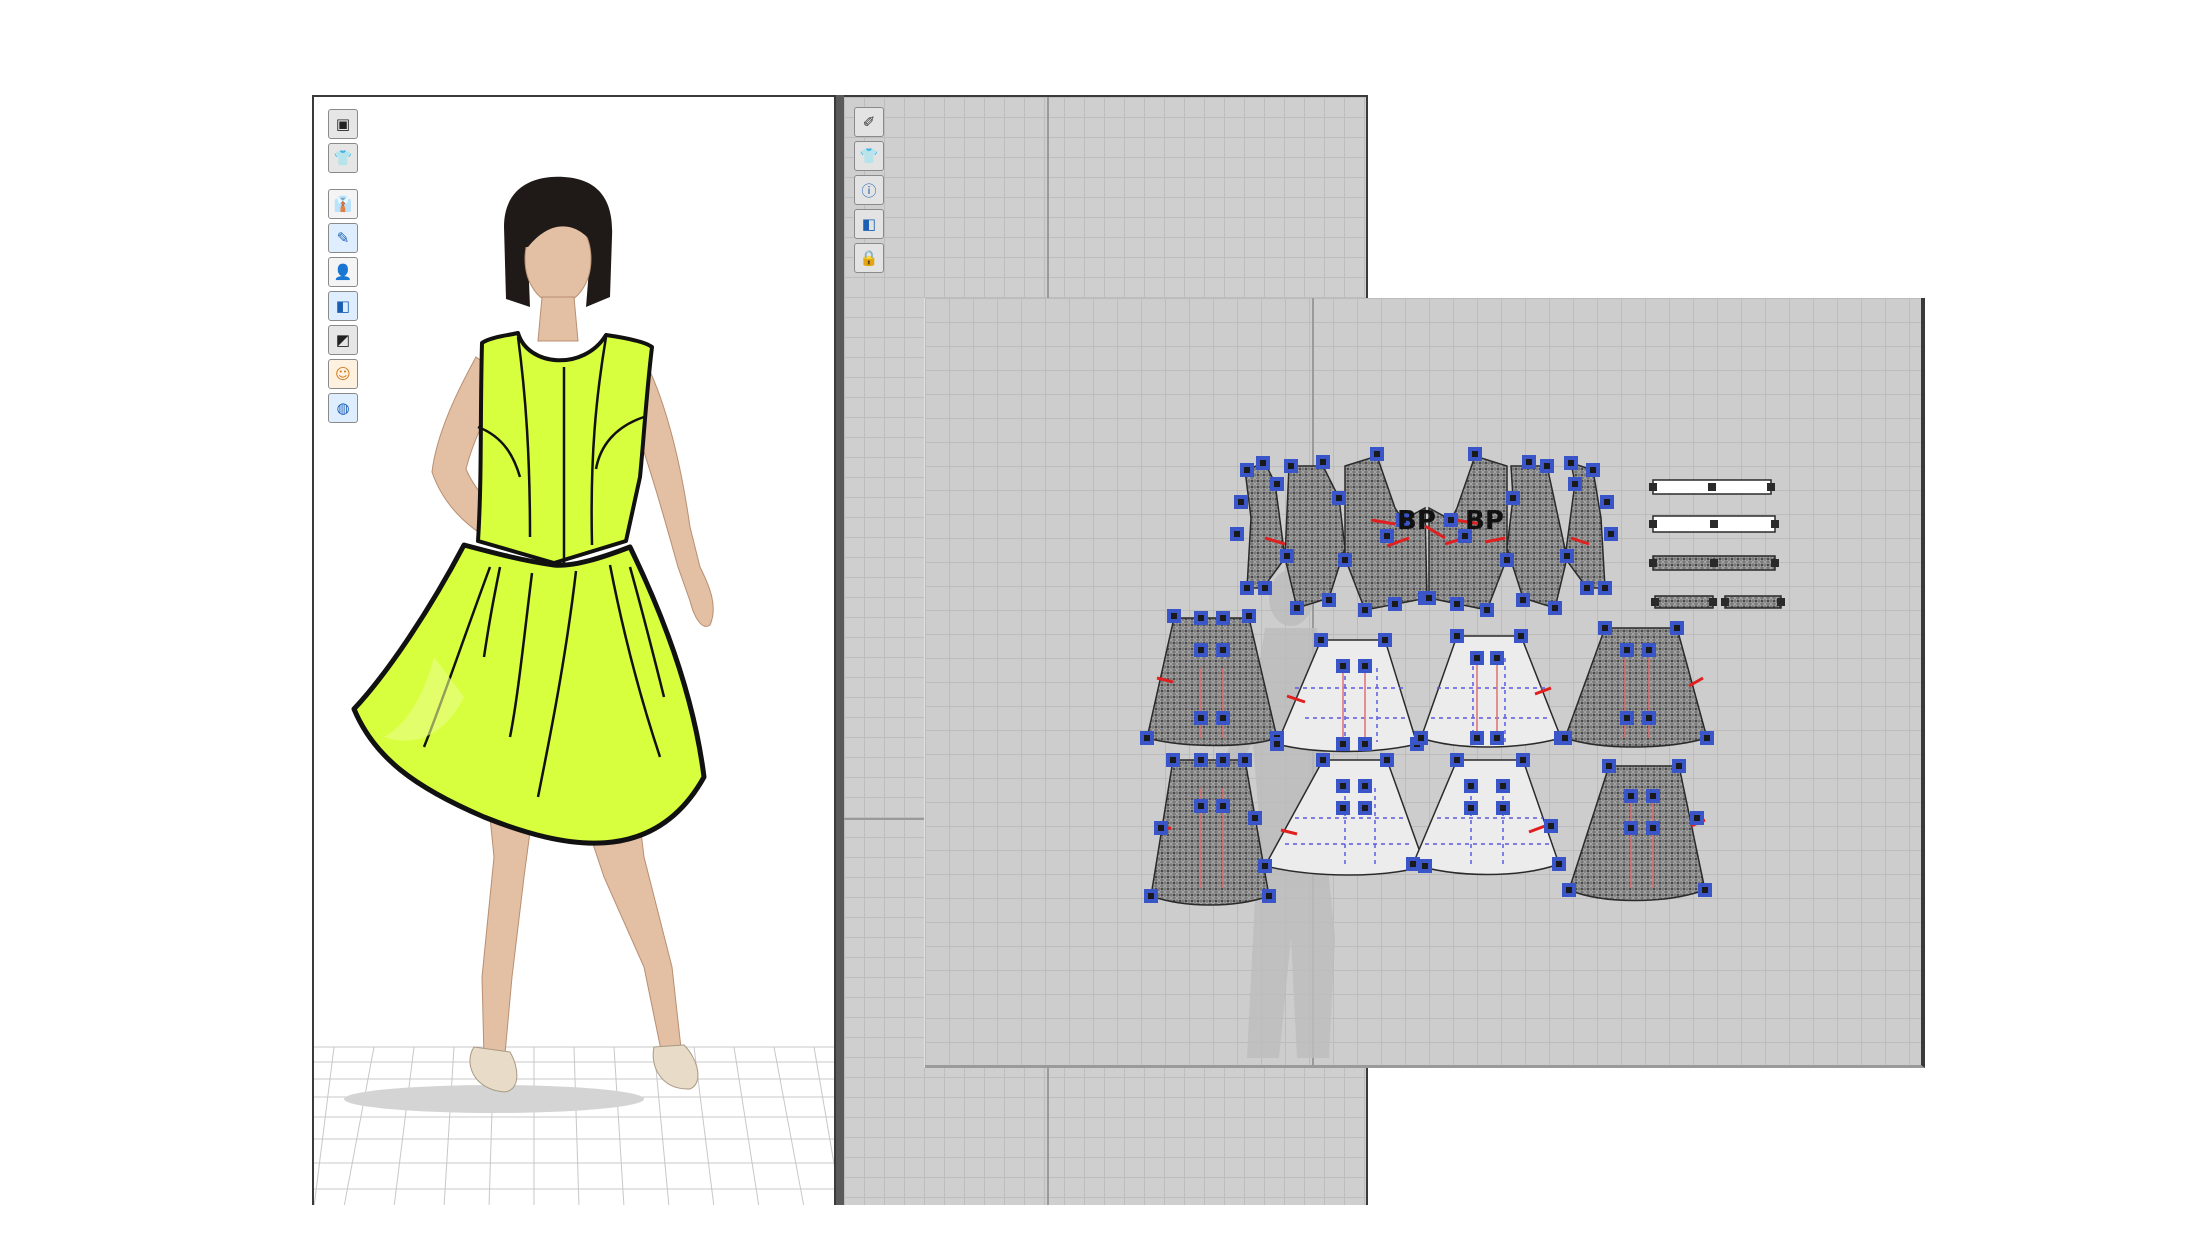  I want to click on pattern-display-icon: 👕, so click(869, 156).